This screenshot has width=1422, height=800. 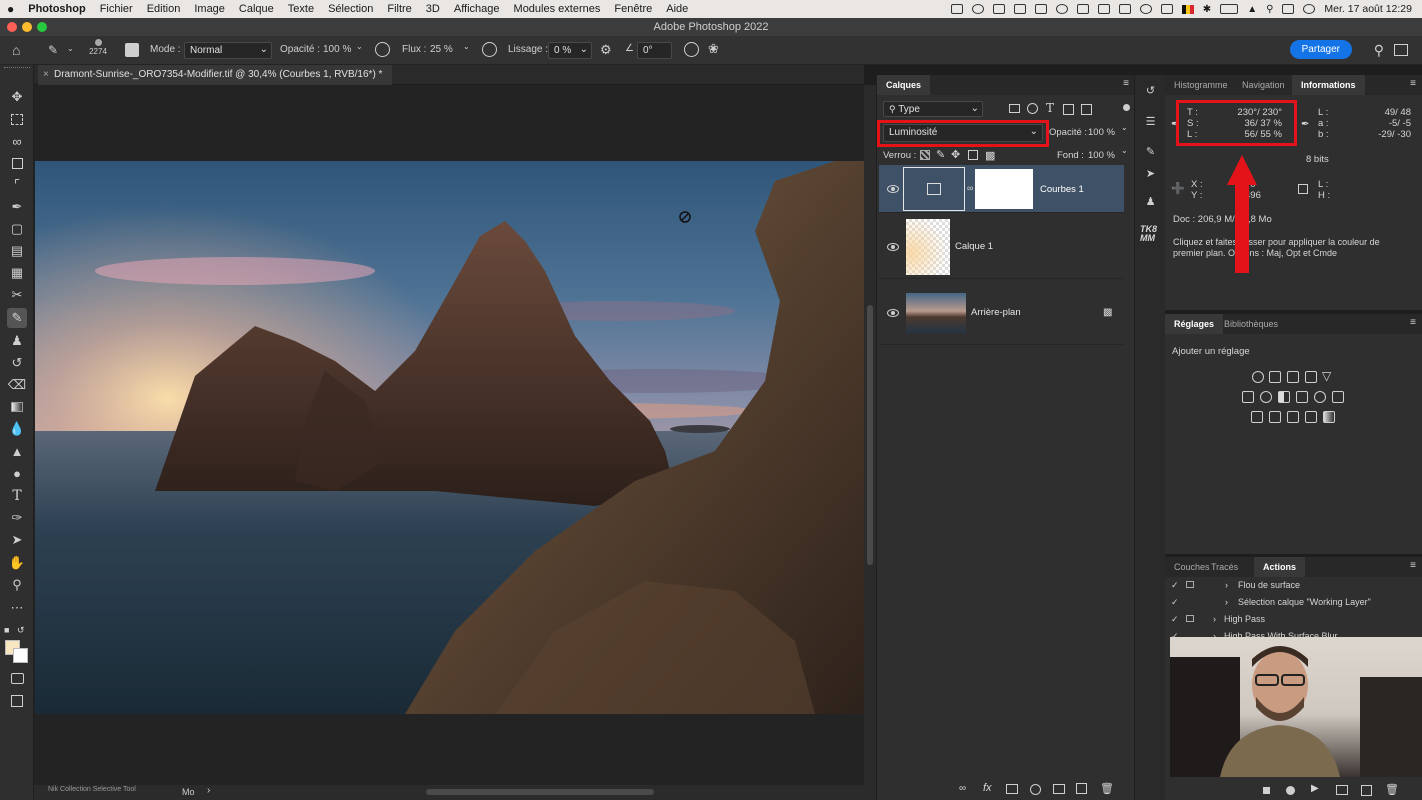 What do you see at coordinates (1124, 9) in the screenshot?
I see `display-icon` at bounding box center [1124, 9].